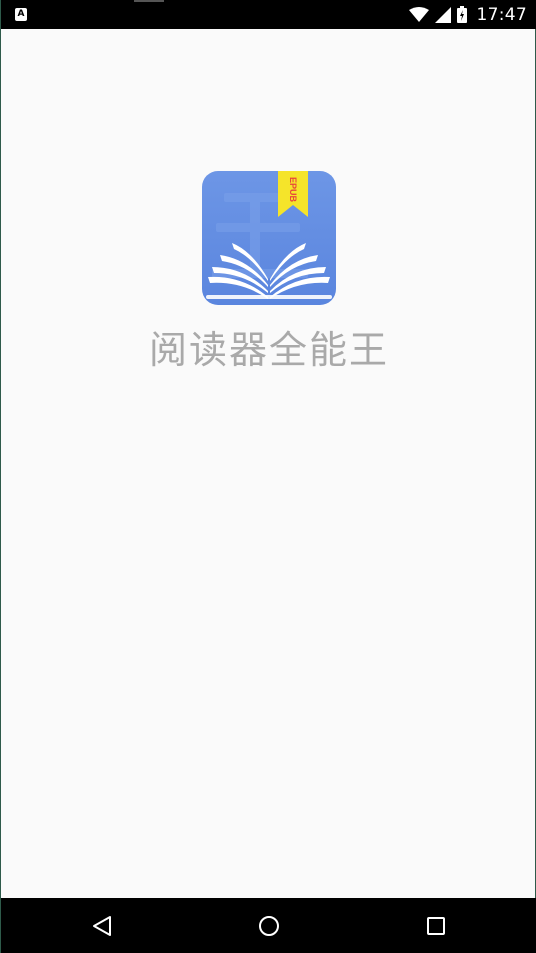 This screenshot has height=953, width=536. I want to click on navigation-bar, so click(268, 925).